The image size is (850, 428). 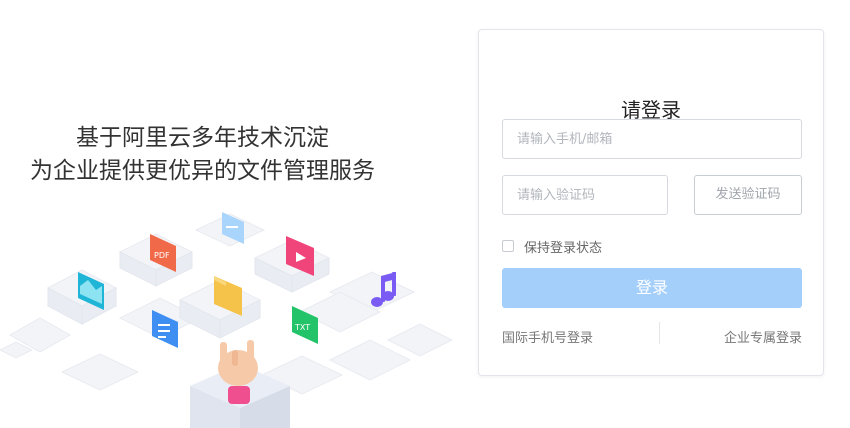 I want to click on intl-phone-login-link: 国际手机号登录, so click(x=547, y=336).